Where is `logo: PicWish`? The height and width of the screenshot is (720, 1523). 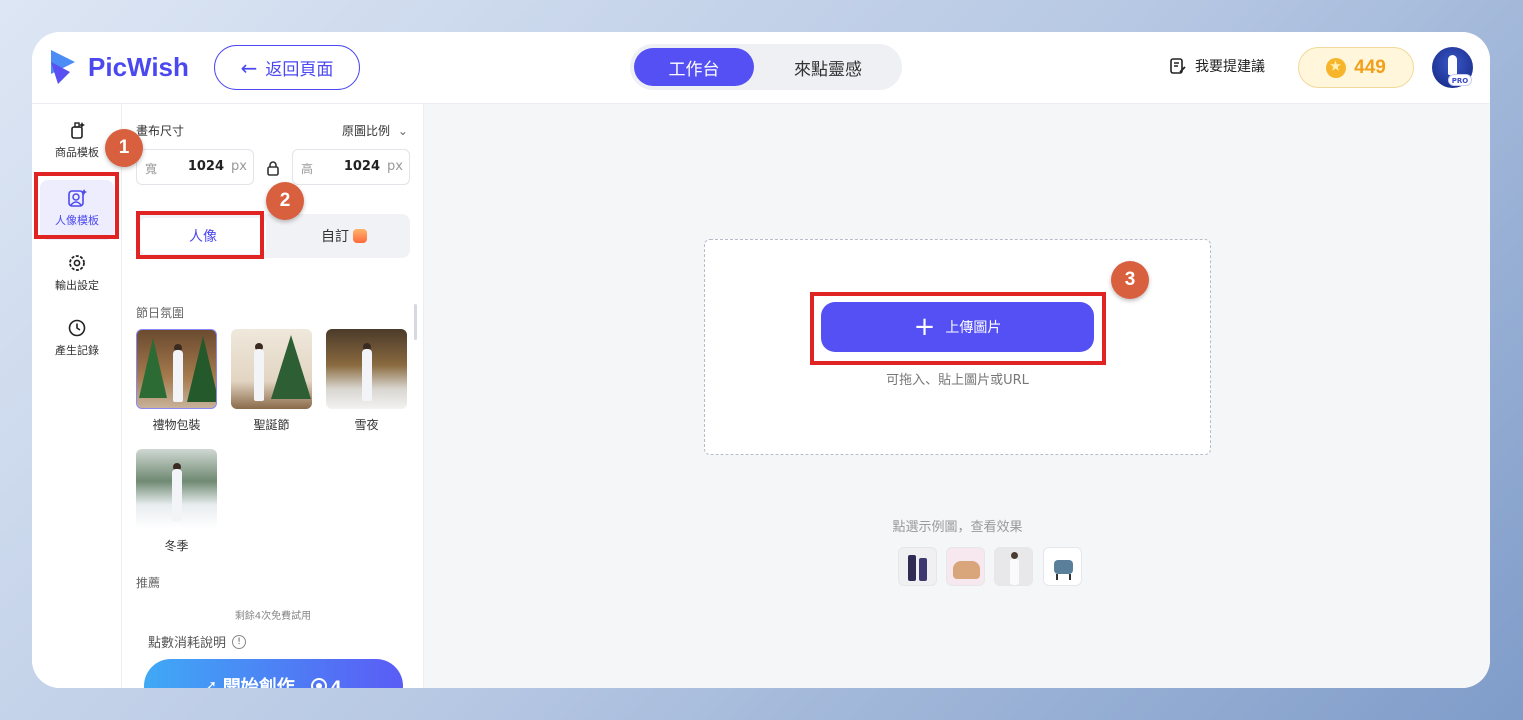
logo: PicWish is located at coordinates (118, 67).